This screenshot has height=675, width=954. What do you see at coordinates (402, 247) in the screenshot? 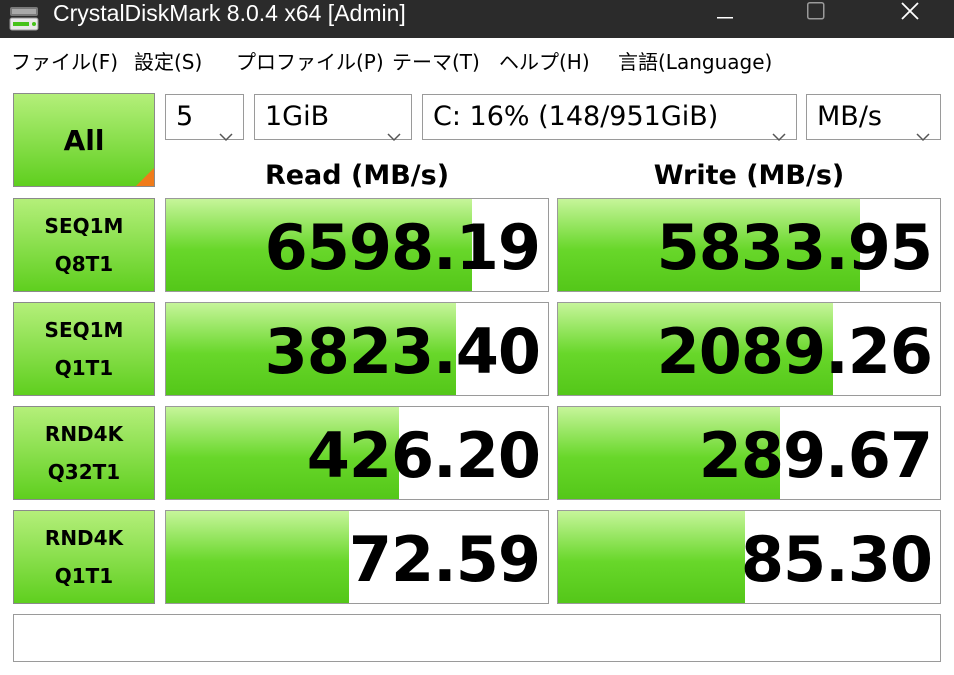
I see `read-value: 6598.19` at bounding box center [402, 247].